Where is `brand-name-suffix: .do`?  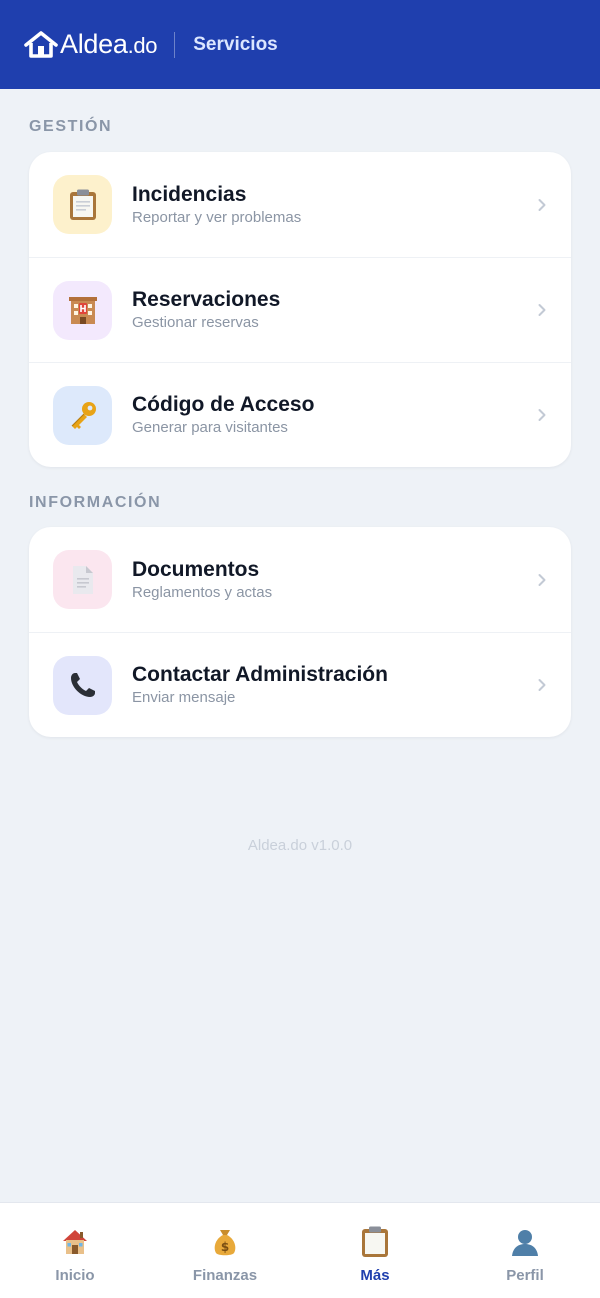
brand-name-suffix: .do is located at coordinates (142, 45).